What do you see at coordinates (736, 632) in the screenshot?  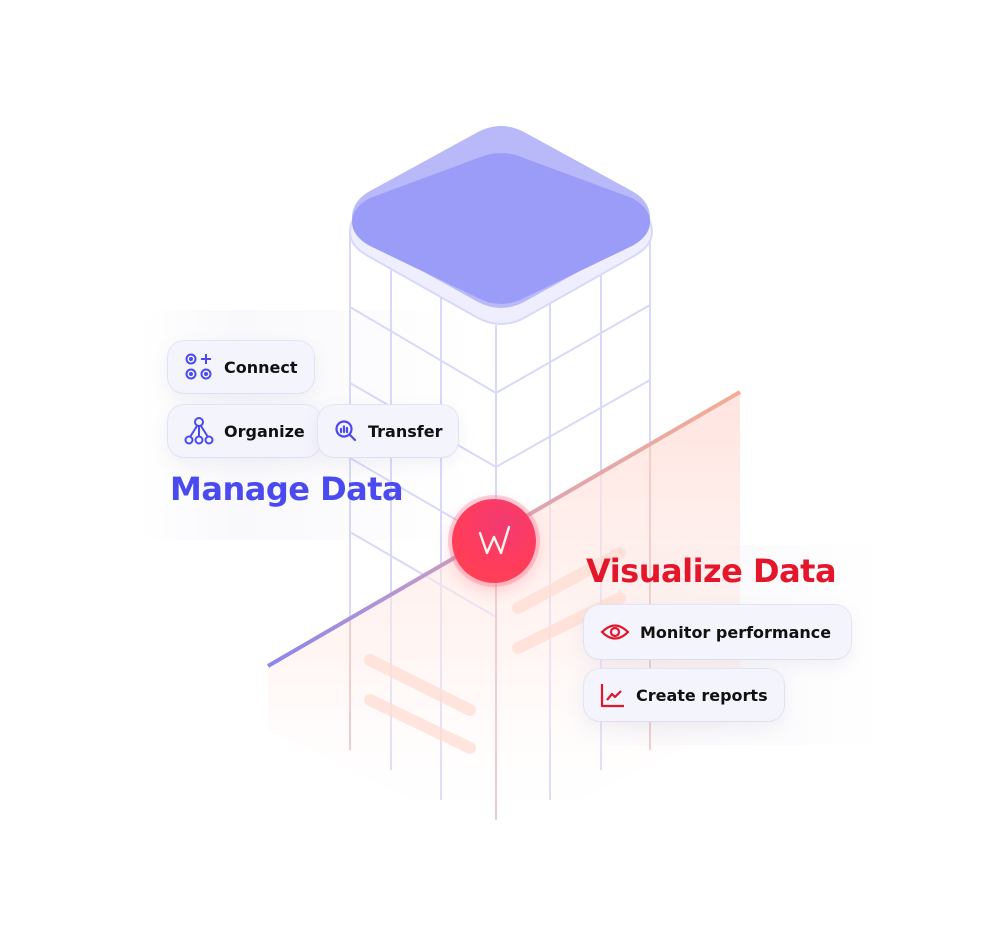 I see `monitor-performance-label: Monitor performance` at bounding box center [736, 632].